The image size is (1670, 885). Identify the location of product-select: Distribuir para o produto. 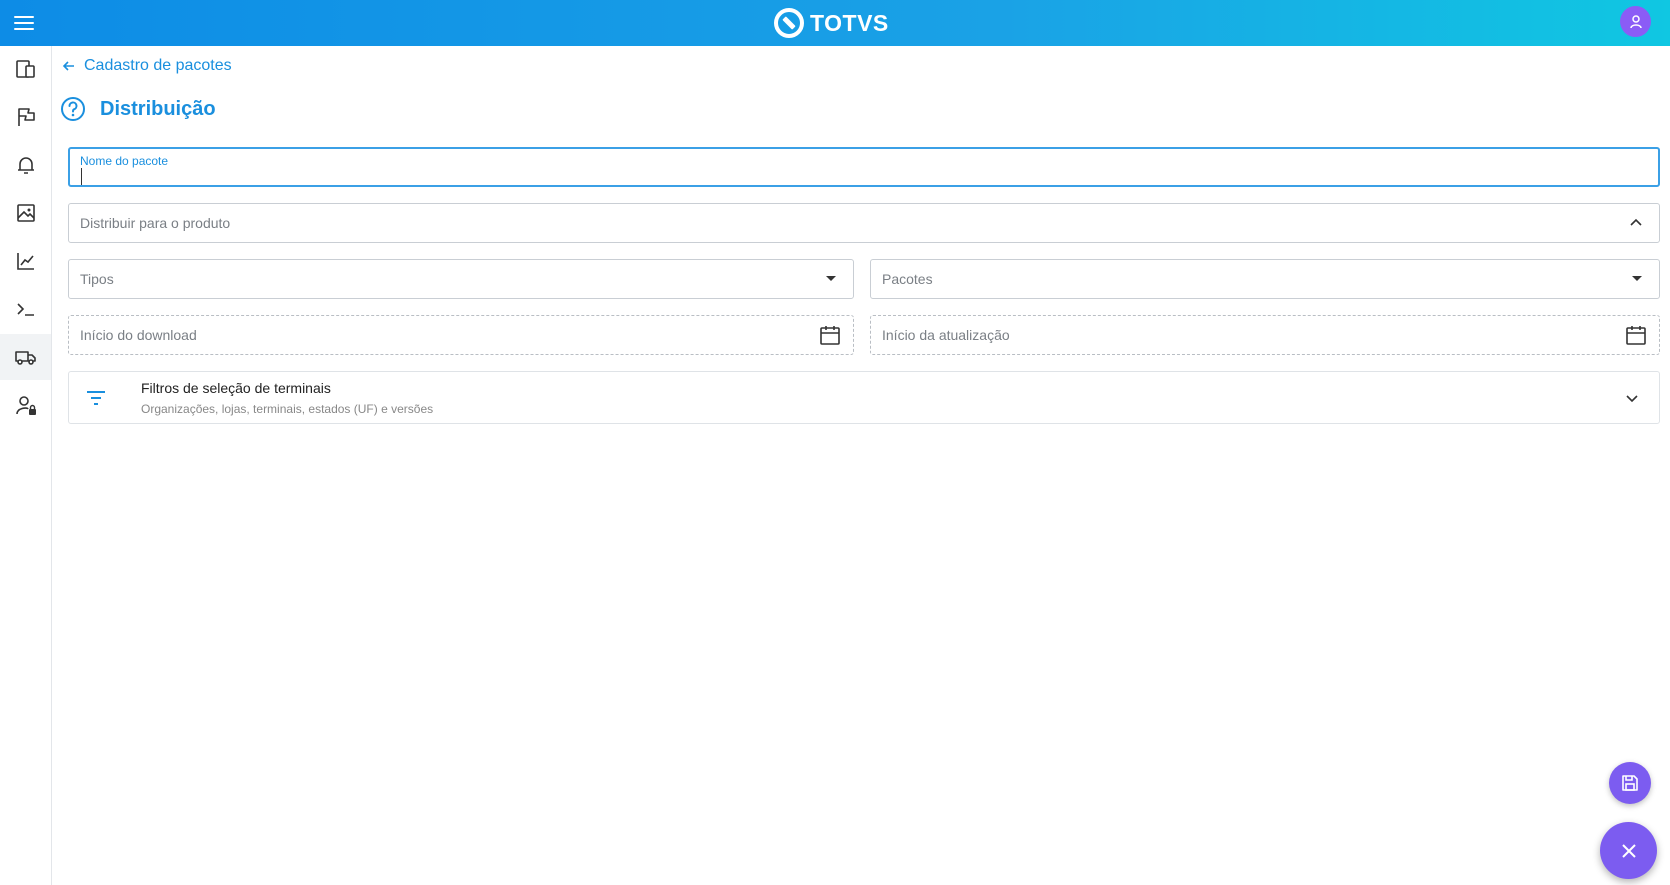
(864, 223).